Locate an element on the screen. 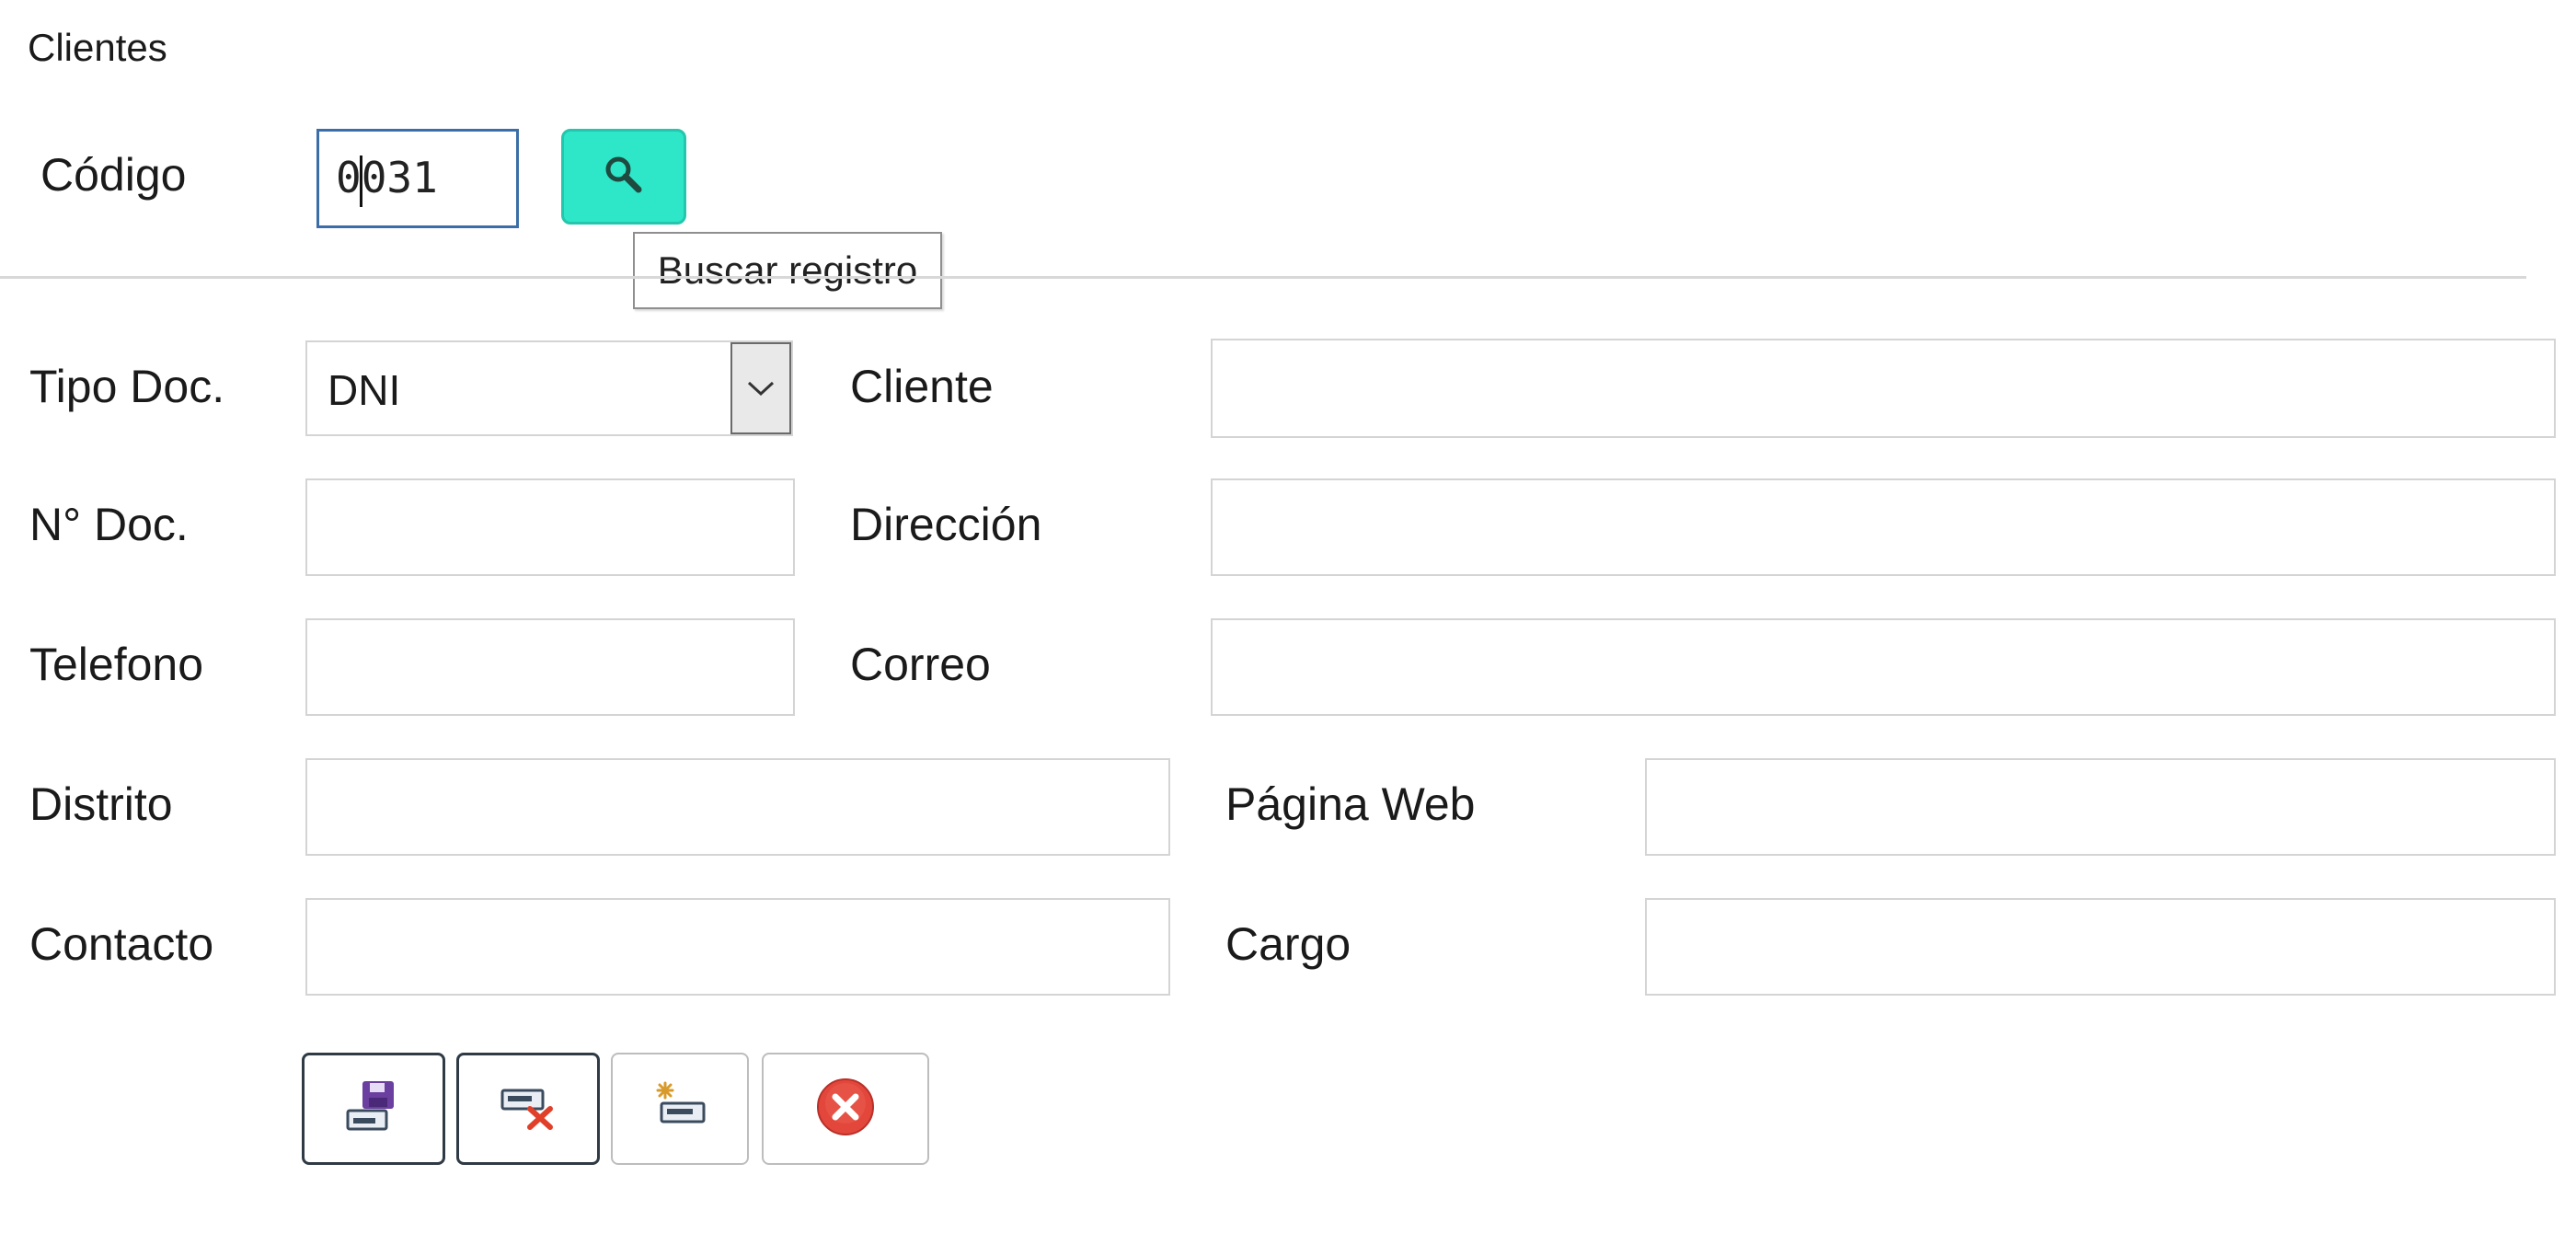 This screenshot has width=2576, height=1233. nro-doc-label: N° Doc. is located at coordinates (109, 524).